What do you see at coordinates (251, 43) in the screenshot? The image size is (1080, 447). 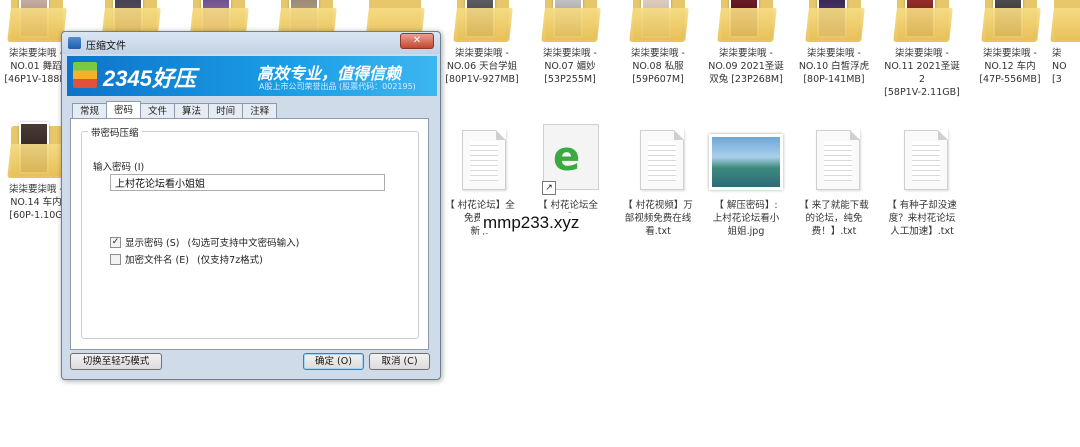 I see `dialog-titlebar: 压缩文件 ✕` at bounding box center [251, 43].